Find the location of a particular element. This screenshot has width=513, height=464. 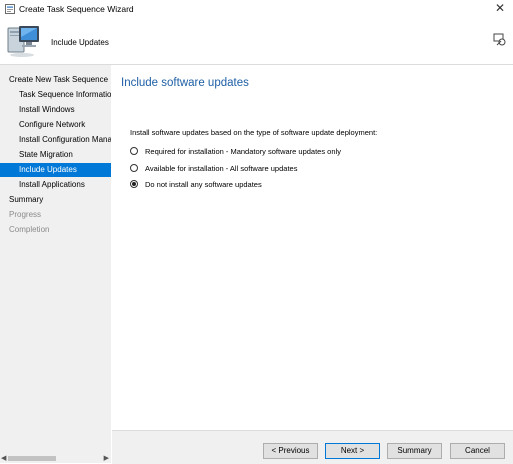

sidebar-horizontal-scrollbar: ◀ ▶ is located at coordinates (55, 458).